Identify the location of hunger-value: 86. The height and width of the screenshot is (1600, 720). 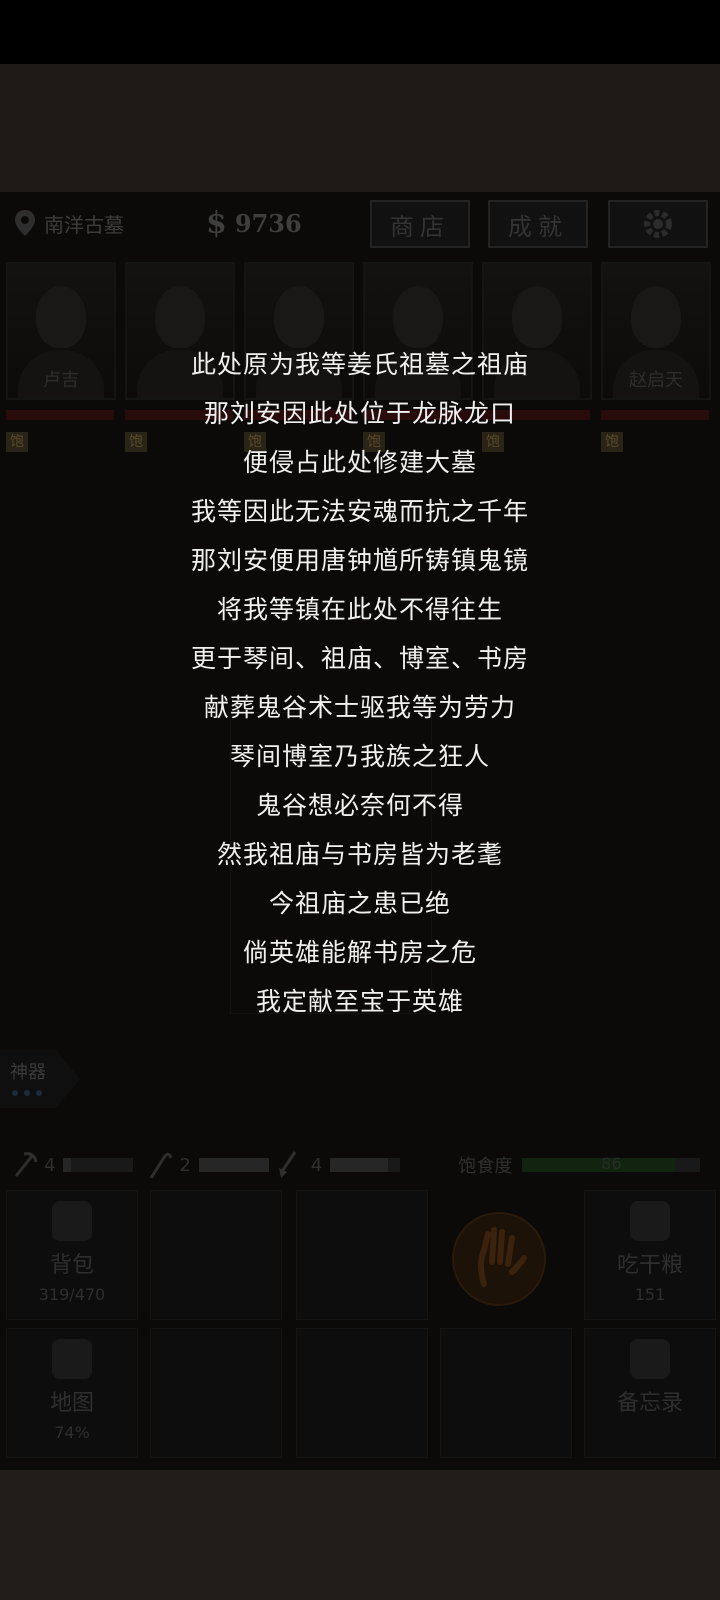
(611, 1163).